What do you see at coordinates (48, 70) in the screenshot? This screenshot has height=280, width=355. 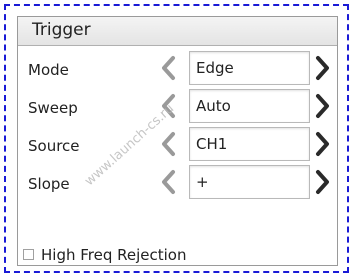 I see `mode-label: Mode` at bounding box center [48, 70].